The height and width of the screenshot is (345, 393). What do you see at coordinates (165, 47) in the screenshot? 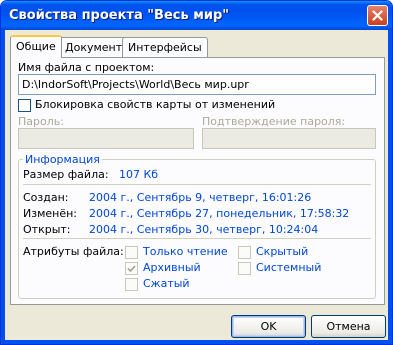
I see `tab-interfaces: Интерфейсы` at bounding box center [165, 47].